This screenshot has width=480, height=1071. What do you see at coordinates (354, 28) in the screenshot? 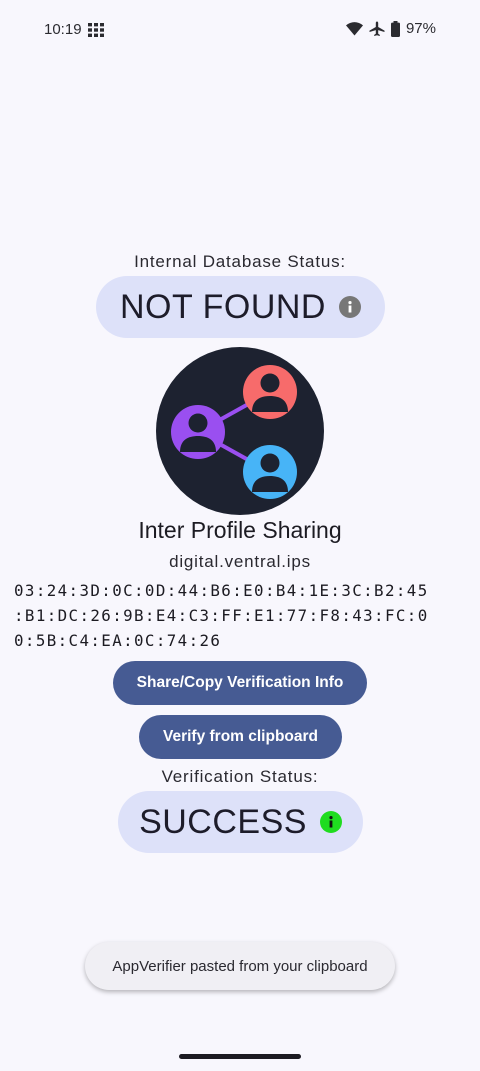
I see `wifi-icon` at bounding box center [354, 28].